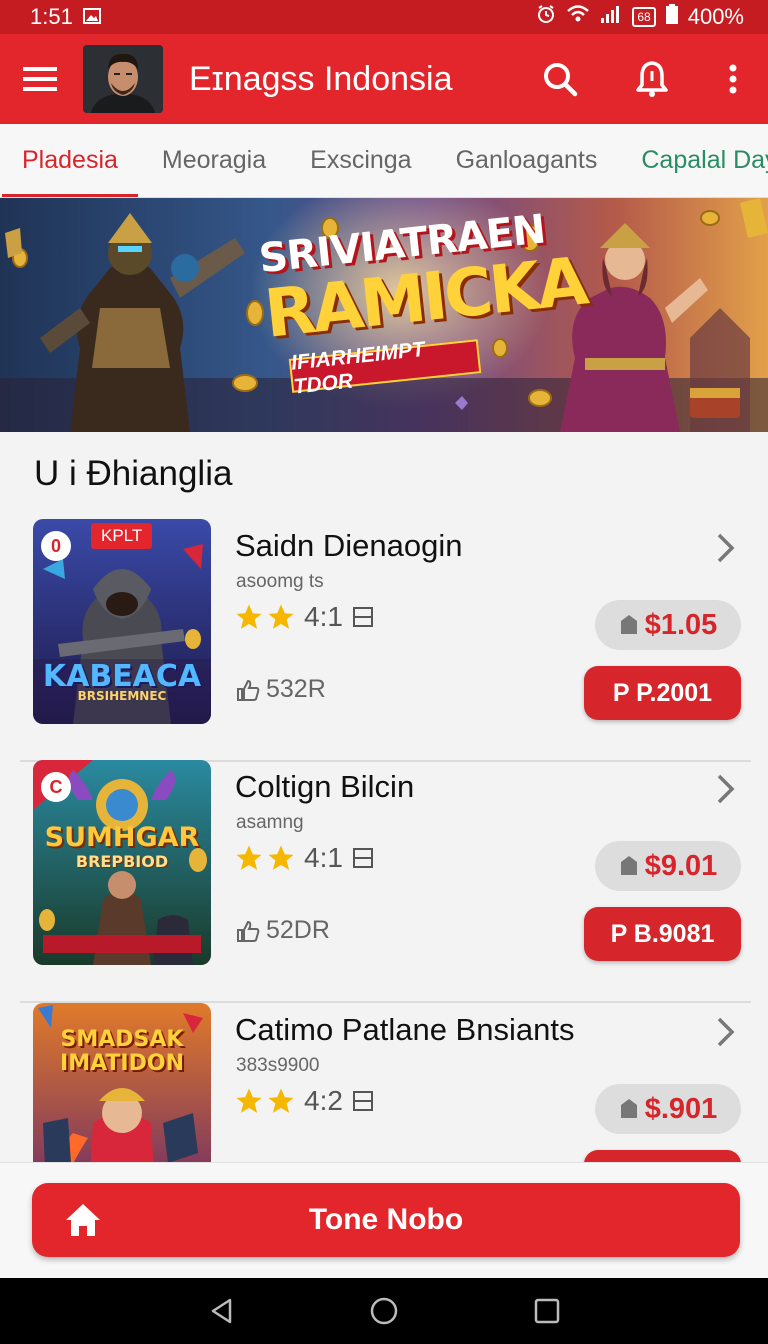 The width and height of the screenshot is (768, 1344). What do you see at coordinates (360, 160) in the screenshot?
I see `tab-exscinga: Exscinga` at bounding box center [360, 160].